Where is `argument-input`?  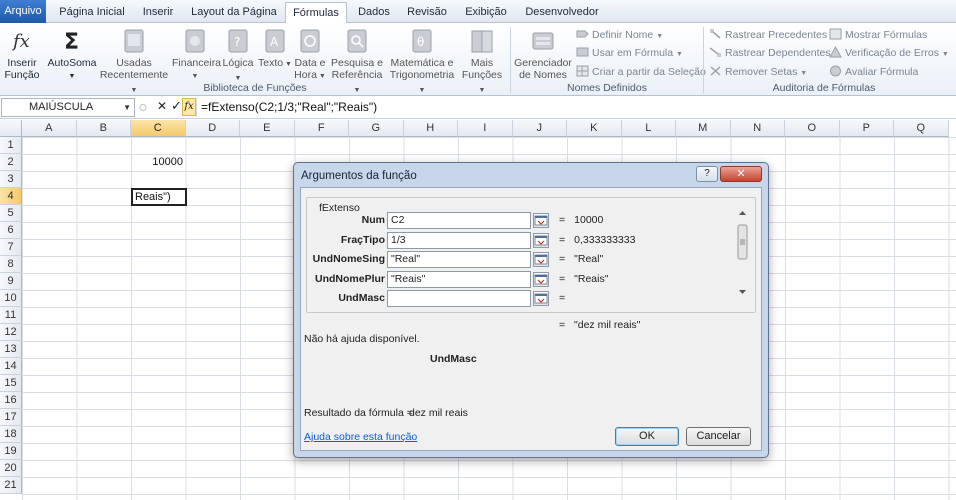 argument-input is located at coordinates (459, 298).